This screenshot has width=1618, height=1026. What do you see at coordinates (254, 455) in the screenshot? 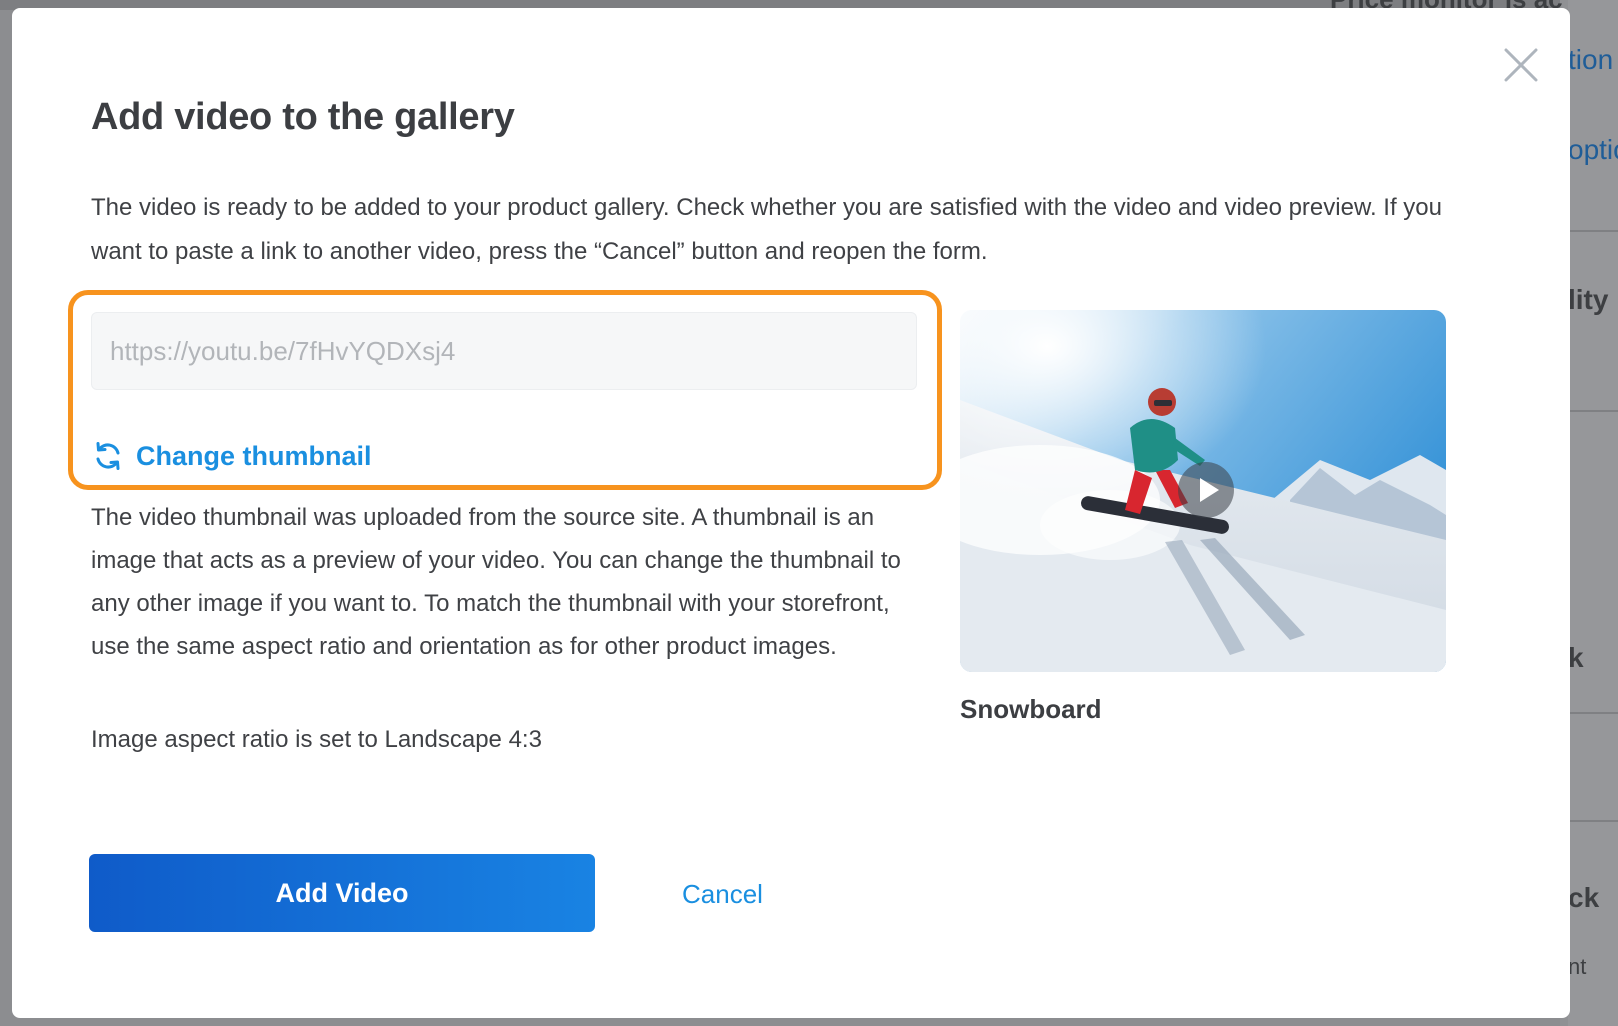
I see `change-thumbnail-label: Change thumbnail` at bounding box center [254, 455].